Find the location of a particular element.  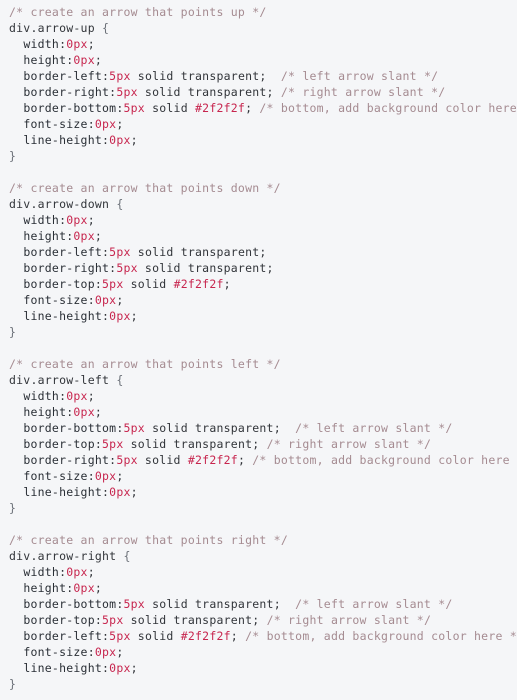

token-comment: /* right arrow slant */ is located at coordinates (349, 620).